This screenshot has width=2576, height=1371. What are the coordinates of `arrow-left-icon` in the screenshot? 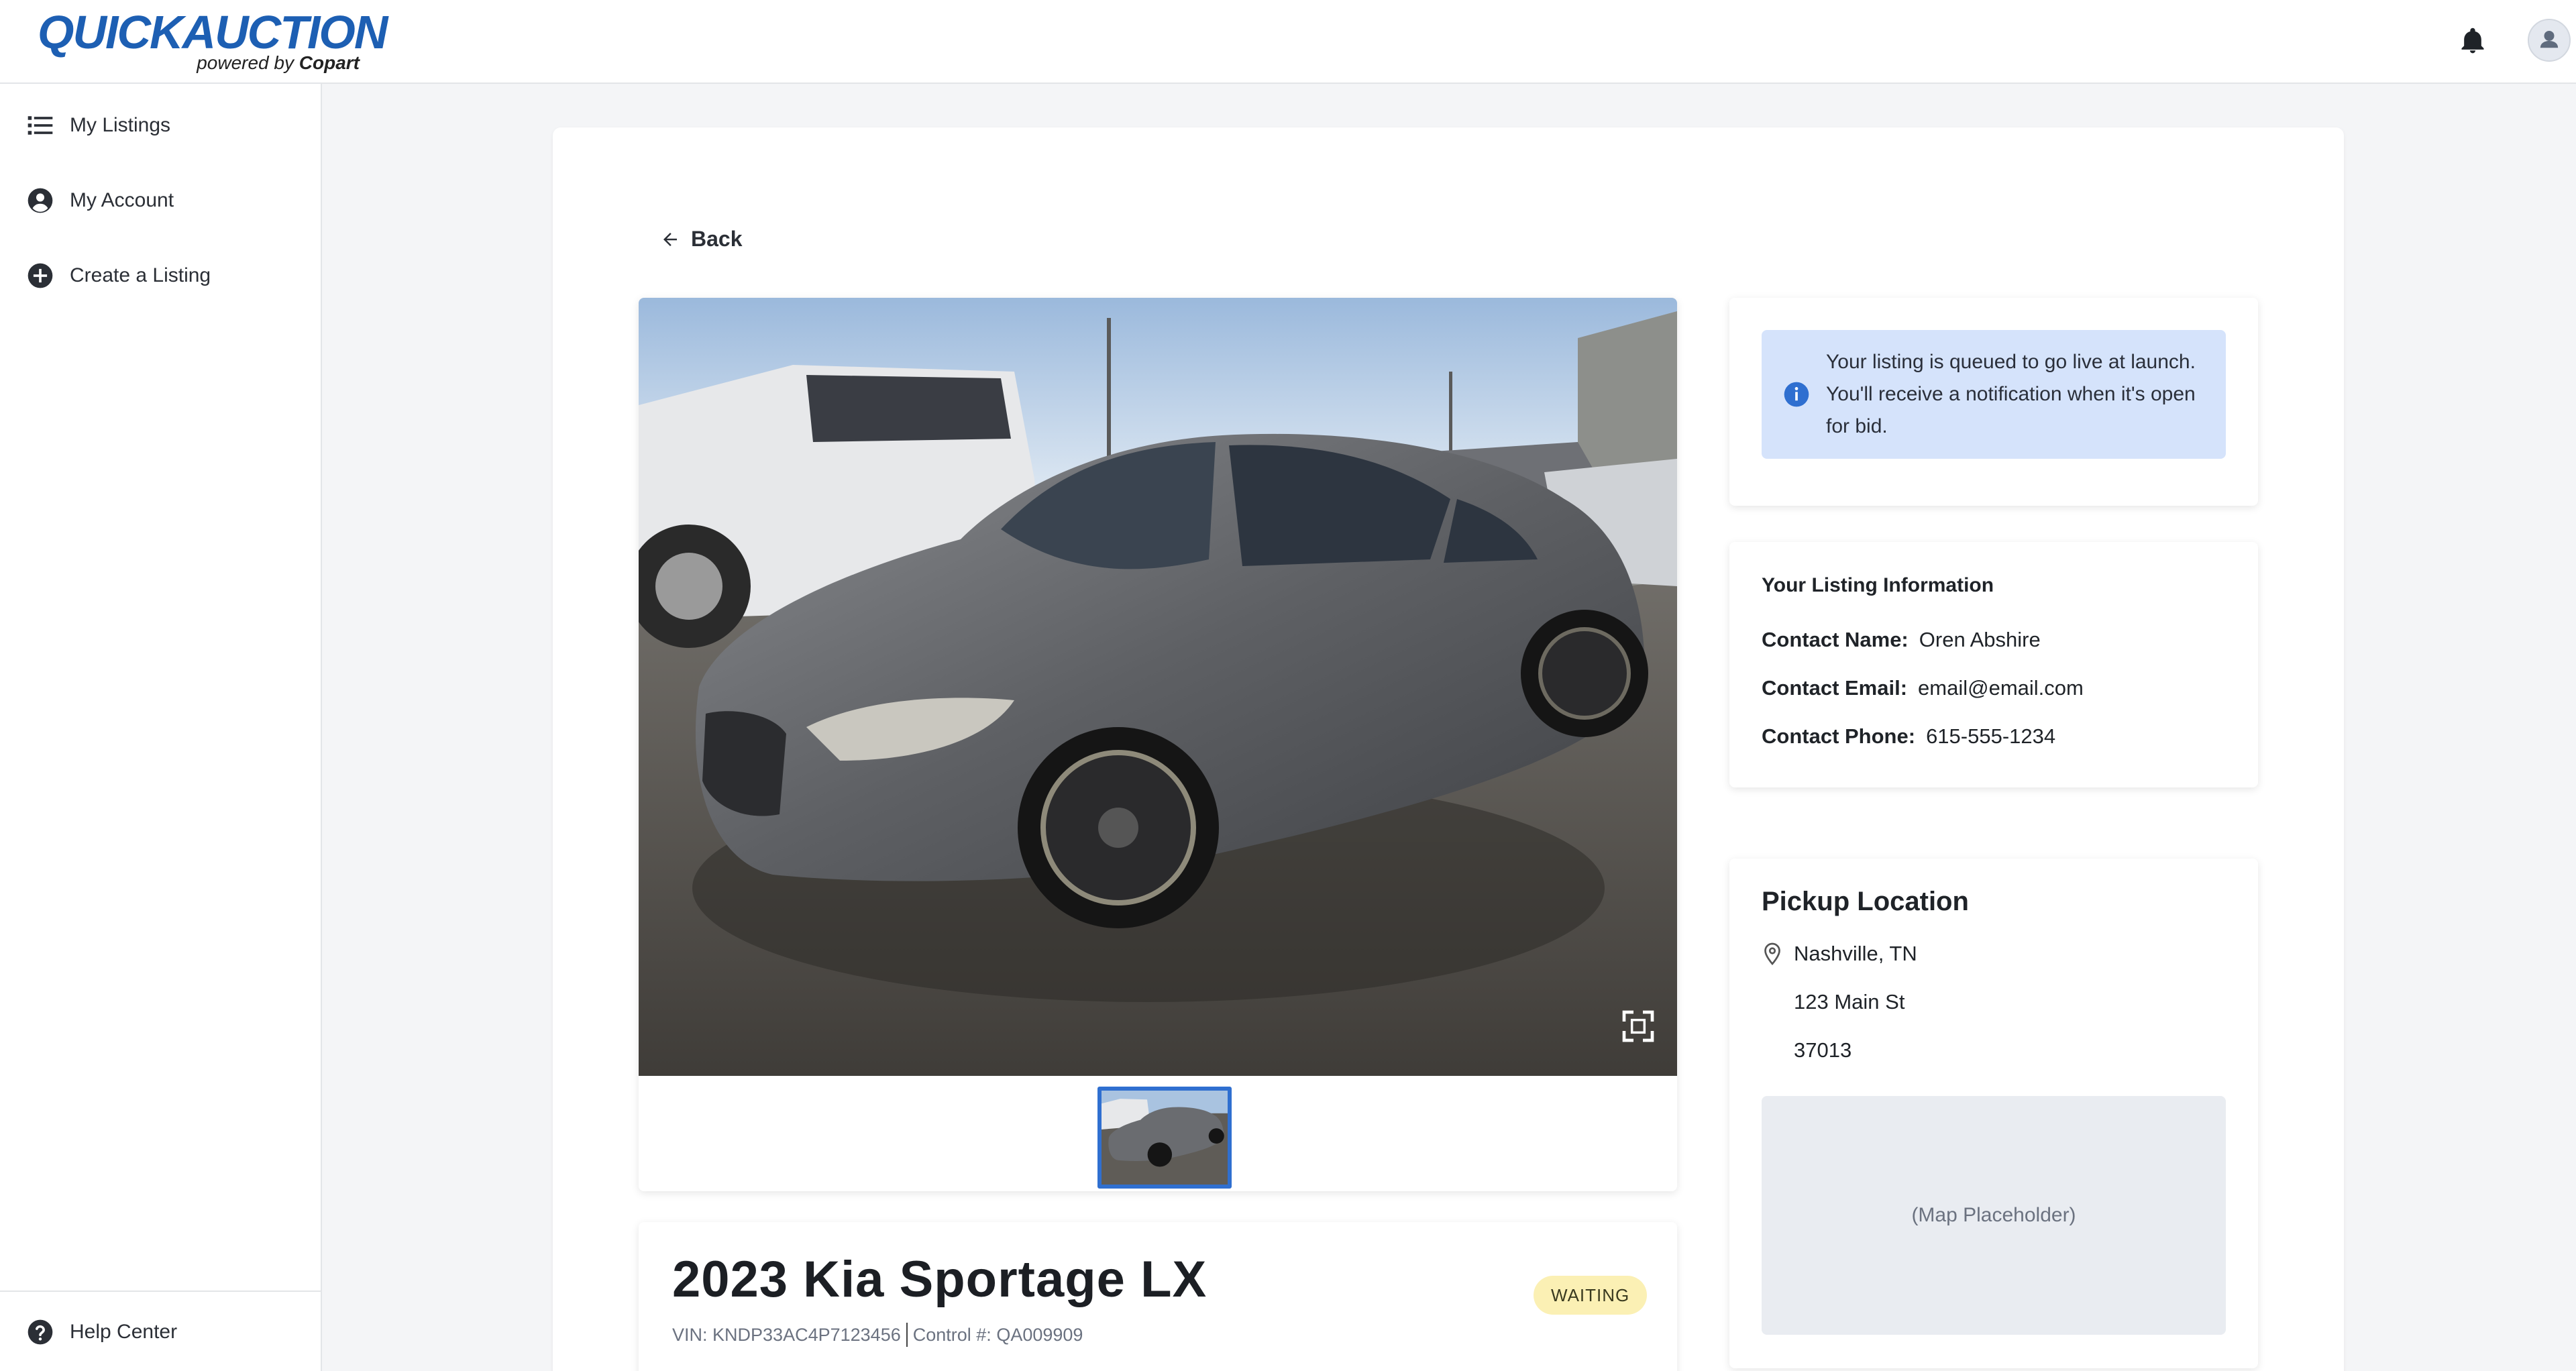 It's located at (670, 239).